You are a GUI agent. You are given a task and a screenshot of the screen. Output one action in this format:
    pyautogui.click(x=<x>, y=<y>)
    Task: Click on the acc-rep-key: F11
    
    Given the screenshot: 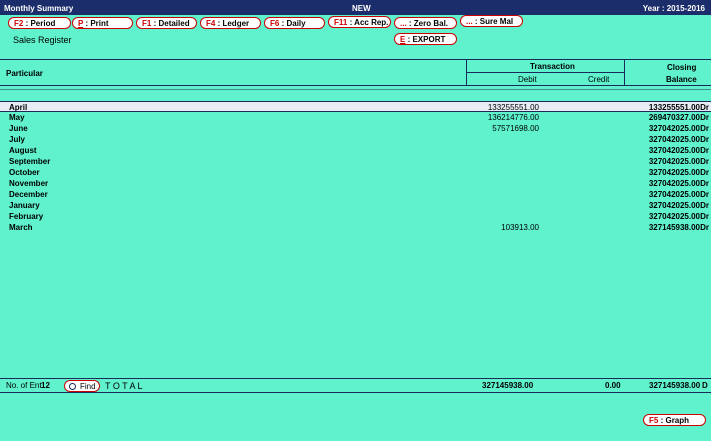 What is the action you would take?
    pyautogui.click(x=341, y=22)
    